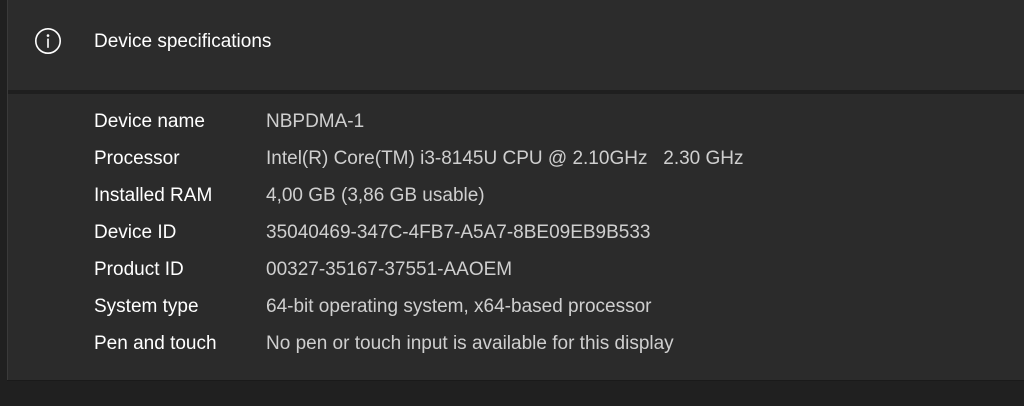  What do you see at coordinates (183, 41) in the screenshot?
I see `section-title: Device specifications` at bounding box center [183, 41].